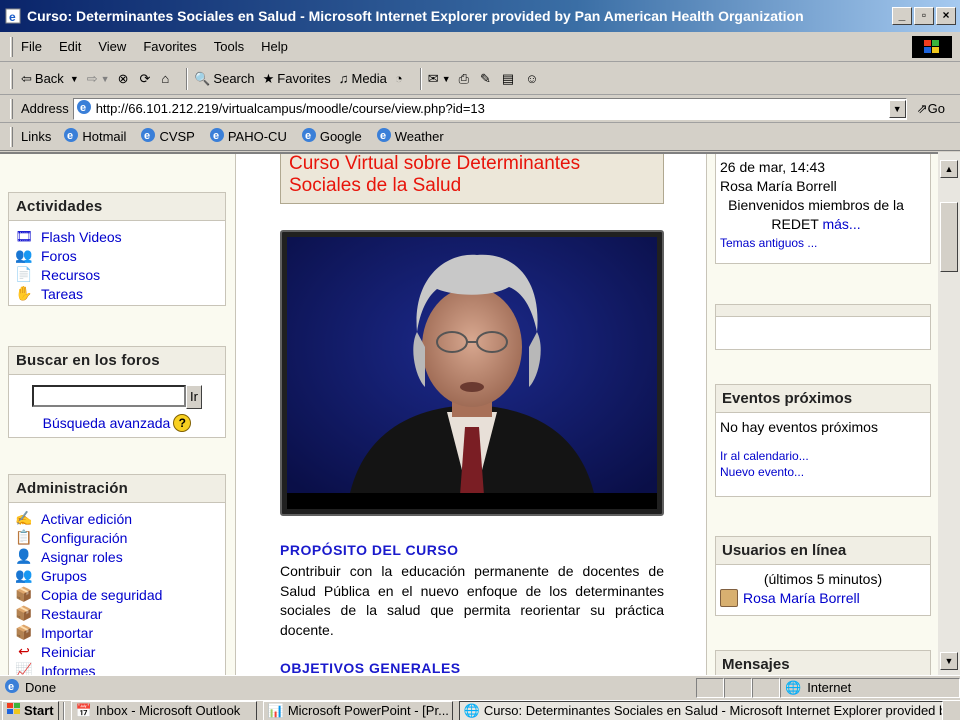 The height and width of the screenshot is (720, 960). I want to click on link-cvsp: e CVSP, so click(167, 136).